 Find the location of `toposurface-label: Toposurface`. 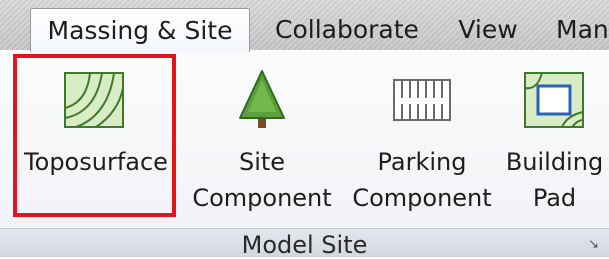

toposurface-label: Toposurface is located at coordinates (96, 162).